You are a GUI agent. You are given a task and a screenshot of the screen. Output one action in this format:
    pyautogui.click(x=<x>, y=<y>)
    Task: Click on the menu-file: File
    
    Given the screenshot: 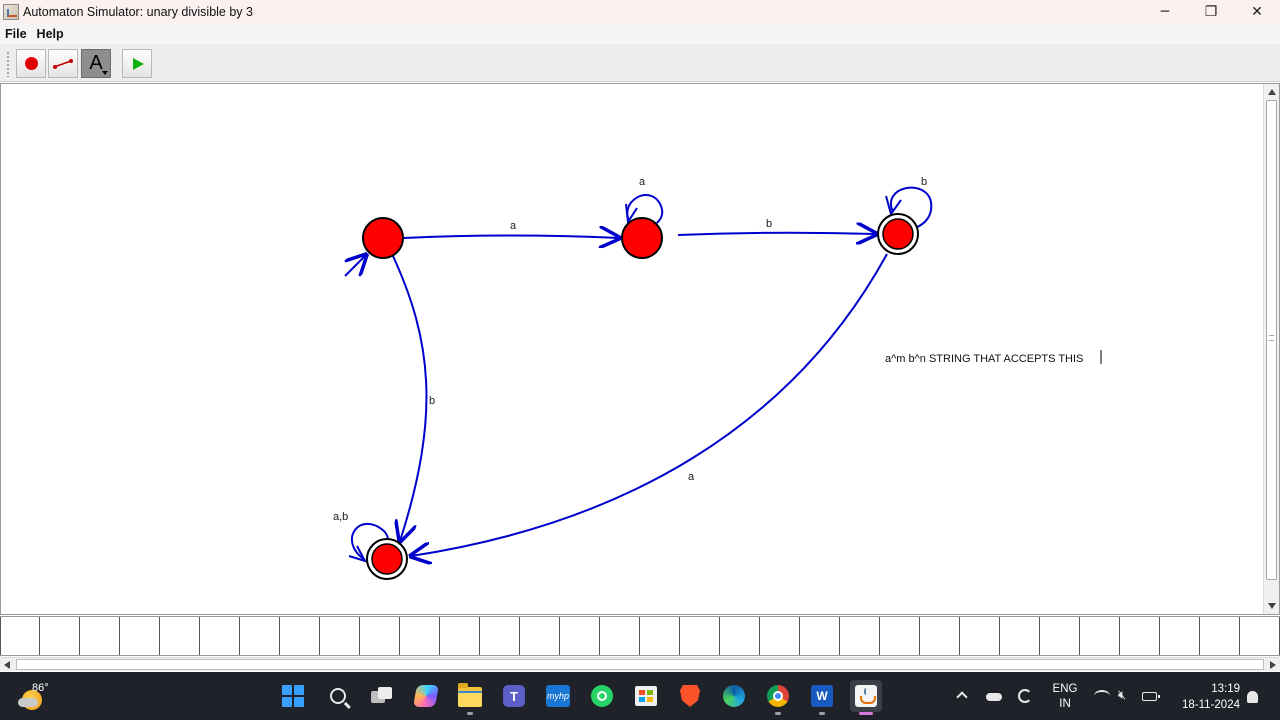 What is the action you would take?
    pyautogui.click(x=16, y=34)
    